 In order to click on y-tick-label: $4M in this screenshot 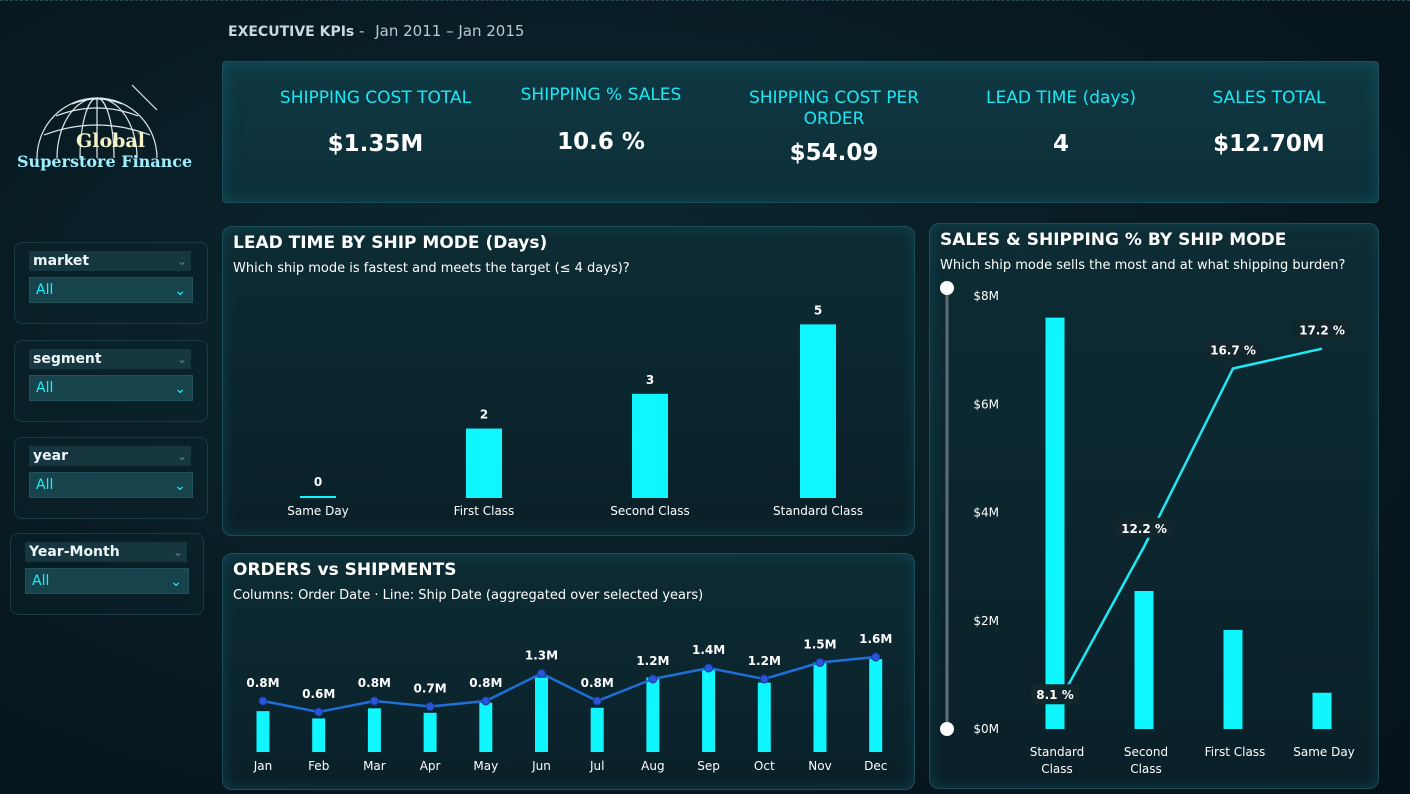, I will do `click(986, 513)`.